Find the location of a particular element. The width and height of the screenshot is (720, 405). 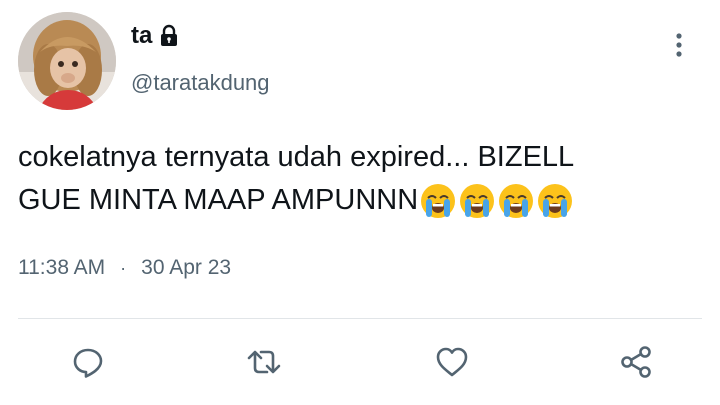

tweet-text-line-2-row: GUE MINTA MAAP AMPUNNN is located at coordinates (358, 200).